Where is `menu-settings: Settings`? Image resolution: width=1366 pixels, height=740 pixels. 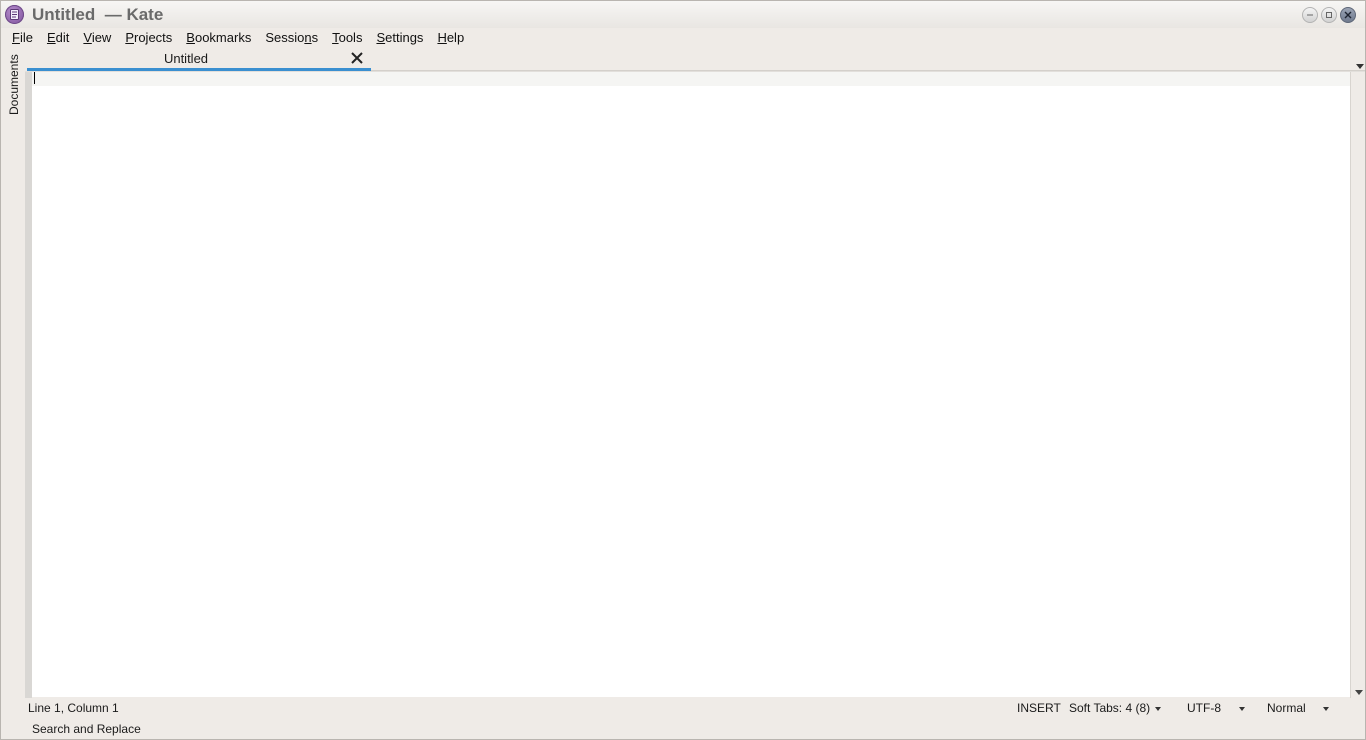
menu-settings: Settings is located at coordinates (399, 37).